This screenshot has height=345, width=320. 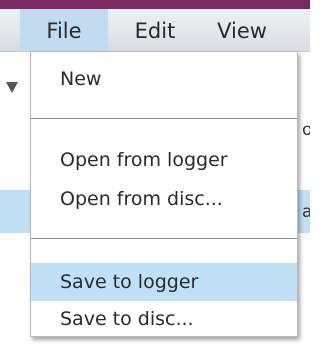 I want to click on menu-bar: File Edit View, so click(x=155, y=30).